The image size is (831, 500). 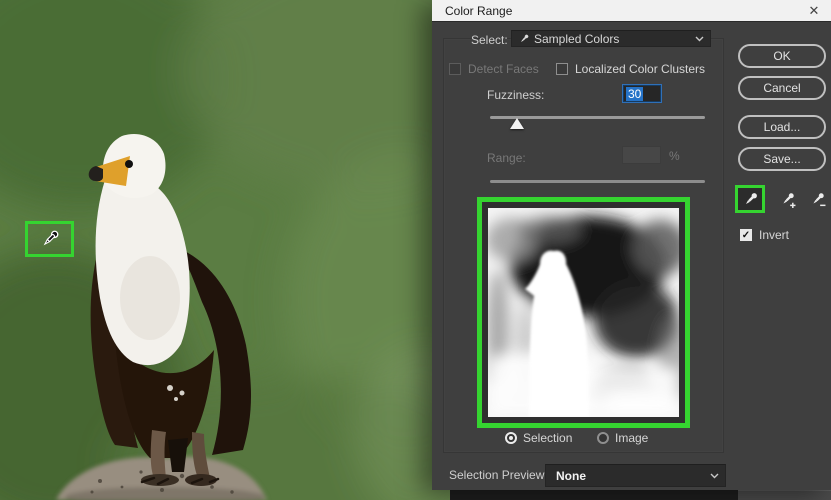 I want to click on detect-faces-checkbox: Detect Faces, so click(x=494, y=69).